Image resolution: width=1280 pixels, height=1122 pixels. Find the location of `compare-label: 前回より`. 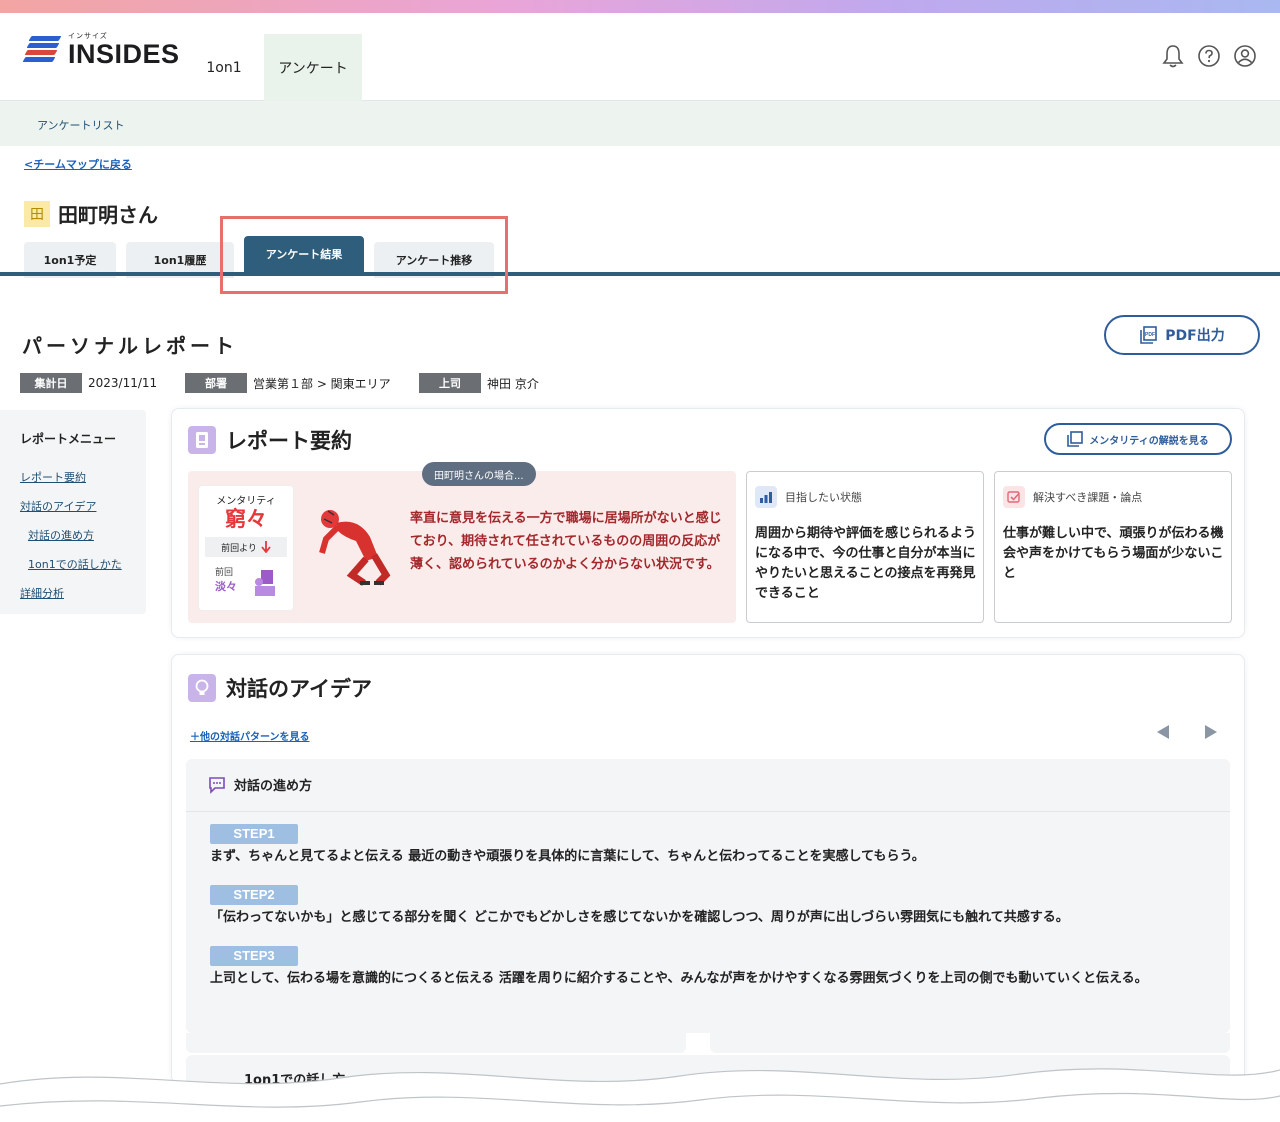

compare-label: 前回より is located at coordinates (239, 548).